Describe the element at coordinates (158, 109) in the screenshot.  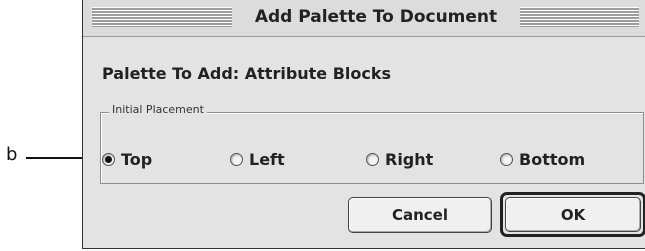
I see `initial-placement-label: Initial Placement` at that location.